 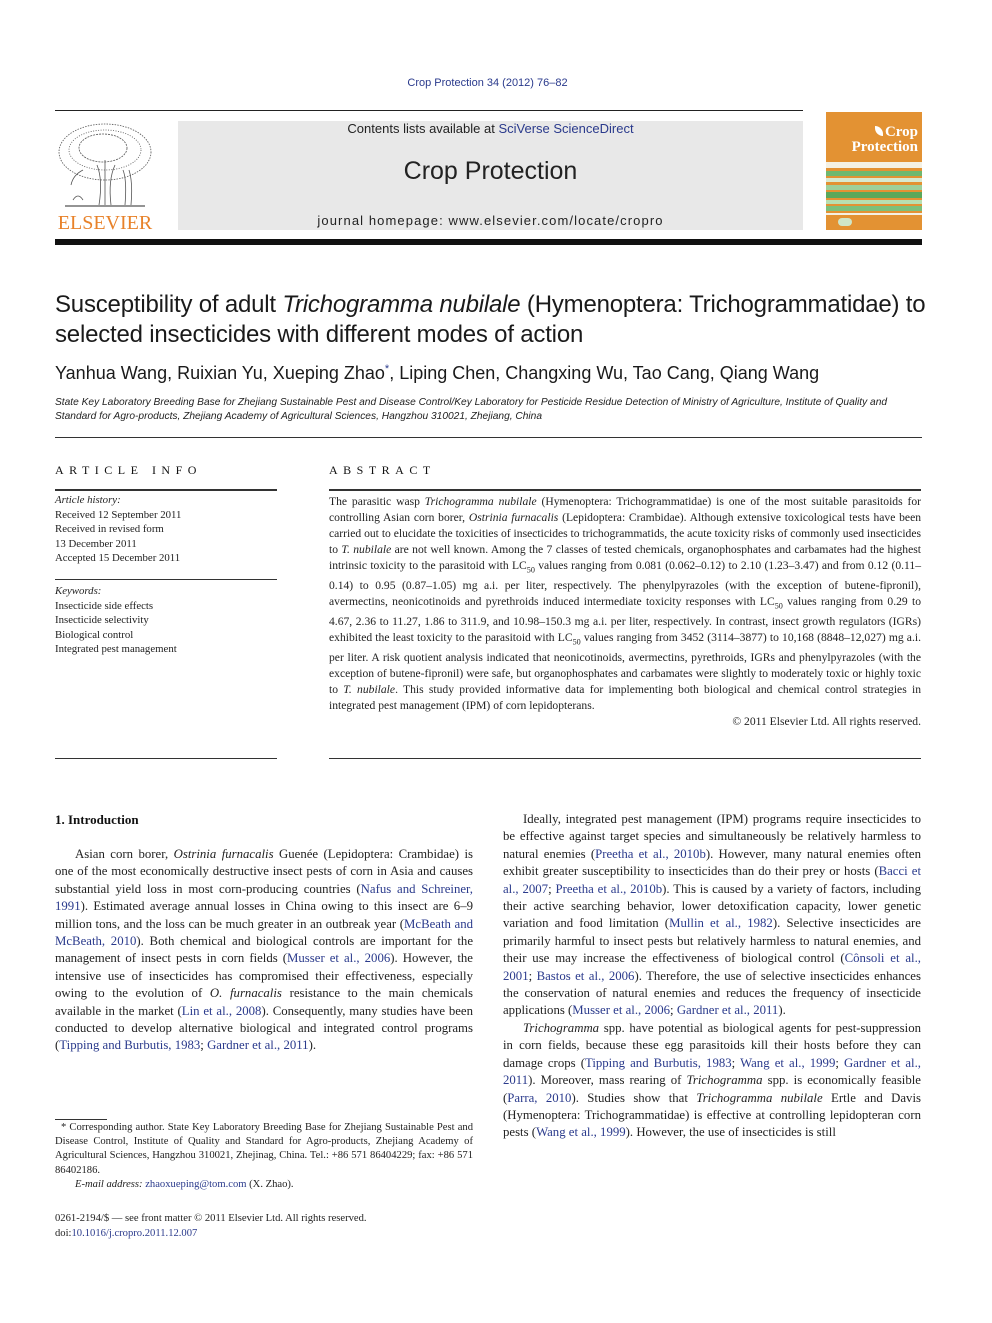 I want to click on keywords-rule, so click(x=166, y=579).